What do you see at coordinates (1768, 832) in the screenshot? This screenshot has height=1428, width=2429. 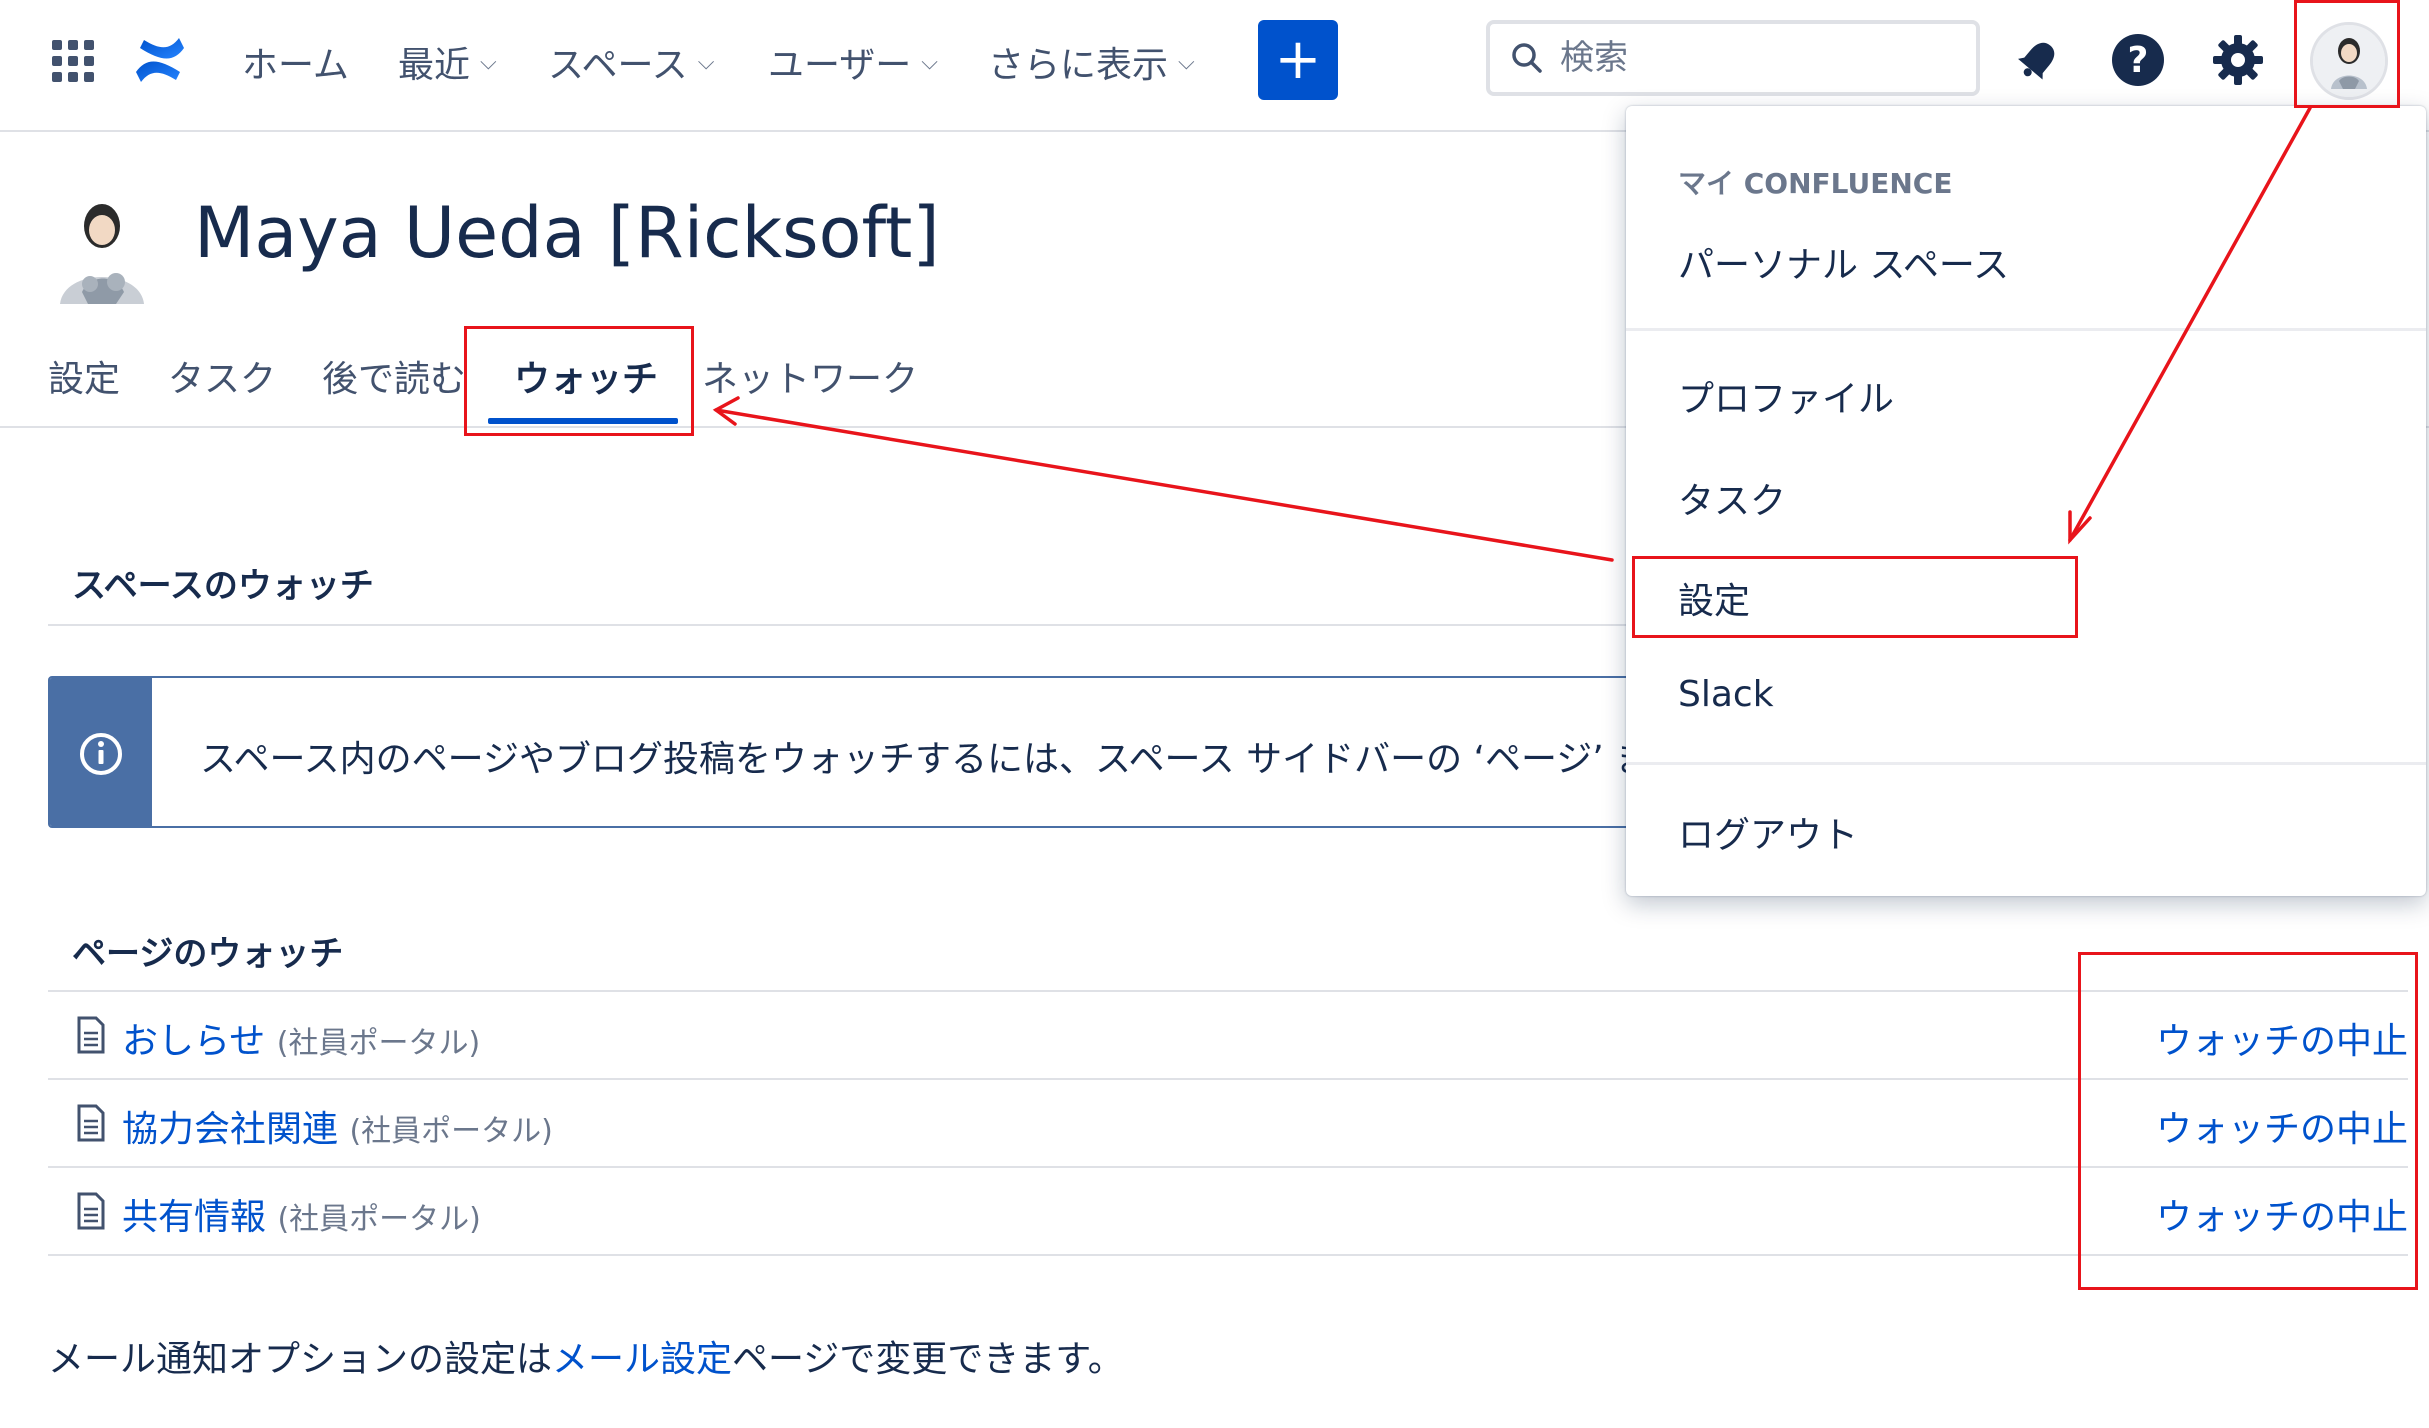 I see `menu-item-logout: ログアウト` at bounding box center [1768, 832].